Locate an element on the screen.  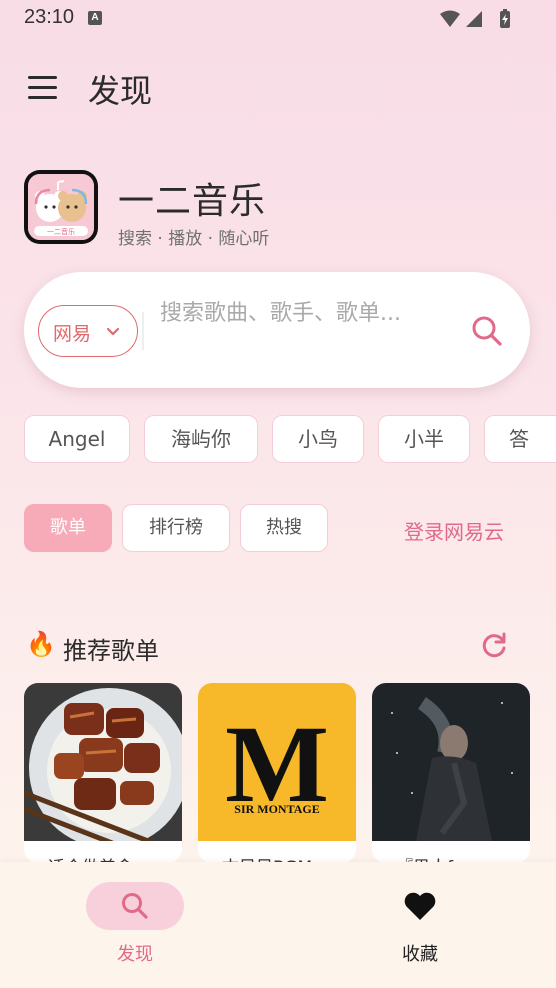
status-time: 23:10 is located at coordinates (49, 17).